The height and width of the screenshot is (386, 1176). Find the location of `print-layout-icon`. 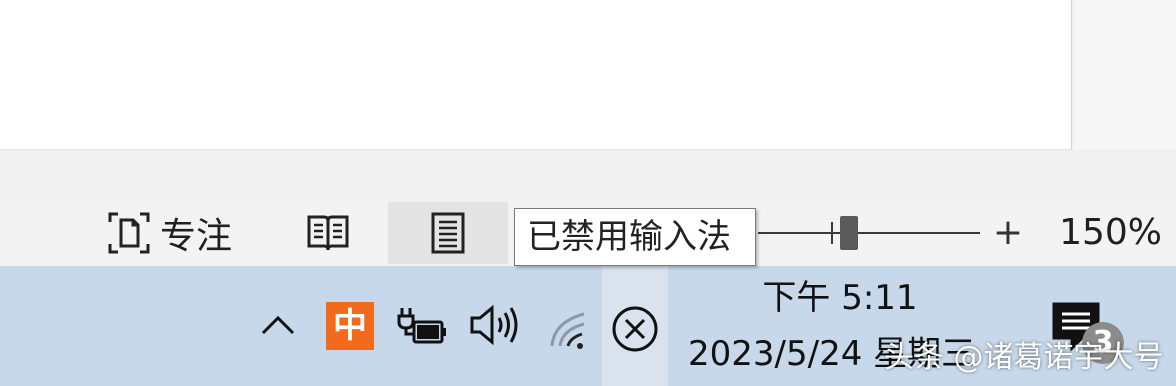

print-layout-icon is located at coordinates (448, 233).